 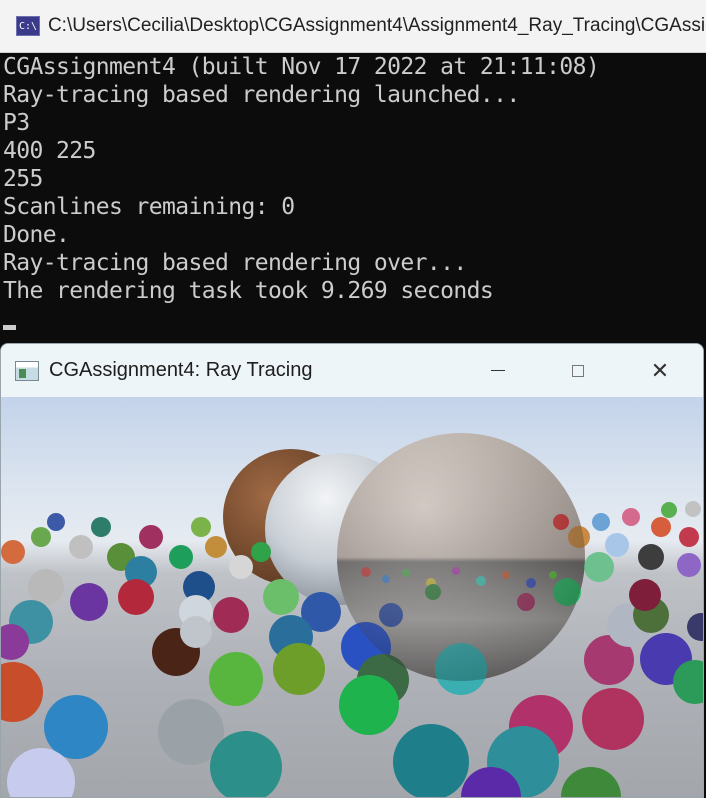 I want to click on console-line: 255, so click(x=23, y=179).